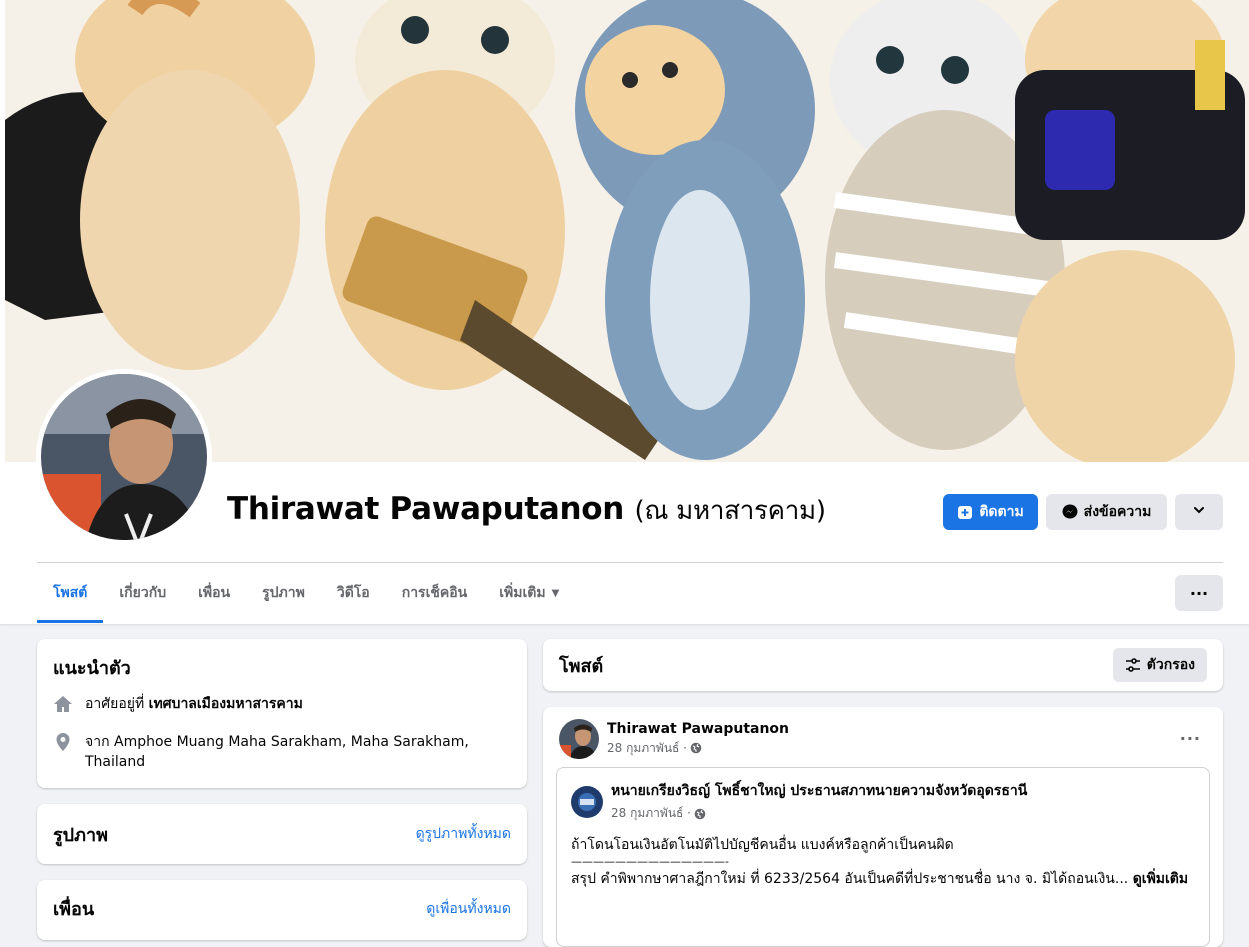 The image size is (1249, 947). I want to click on follow-plus-icon, so click(965, 512).